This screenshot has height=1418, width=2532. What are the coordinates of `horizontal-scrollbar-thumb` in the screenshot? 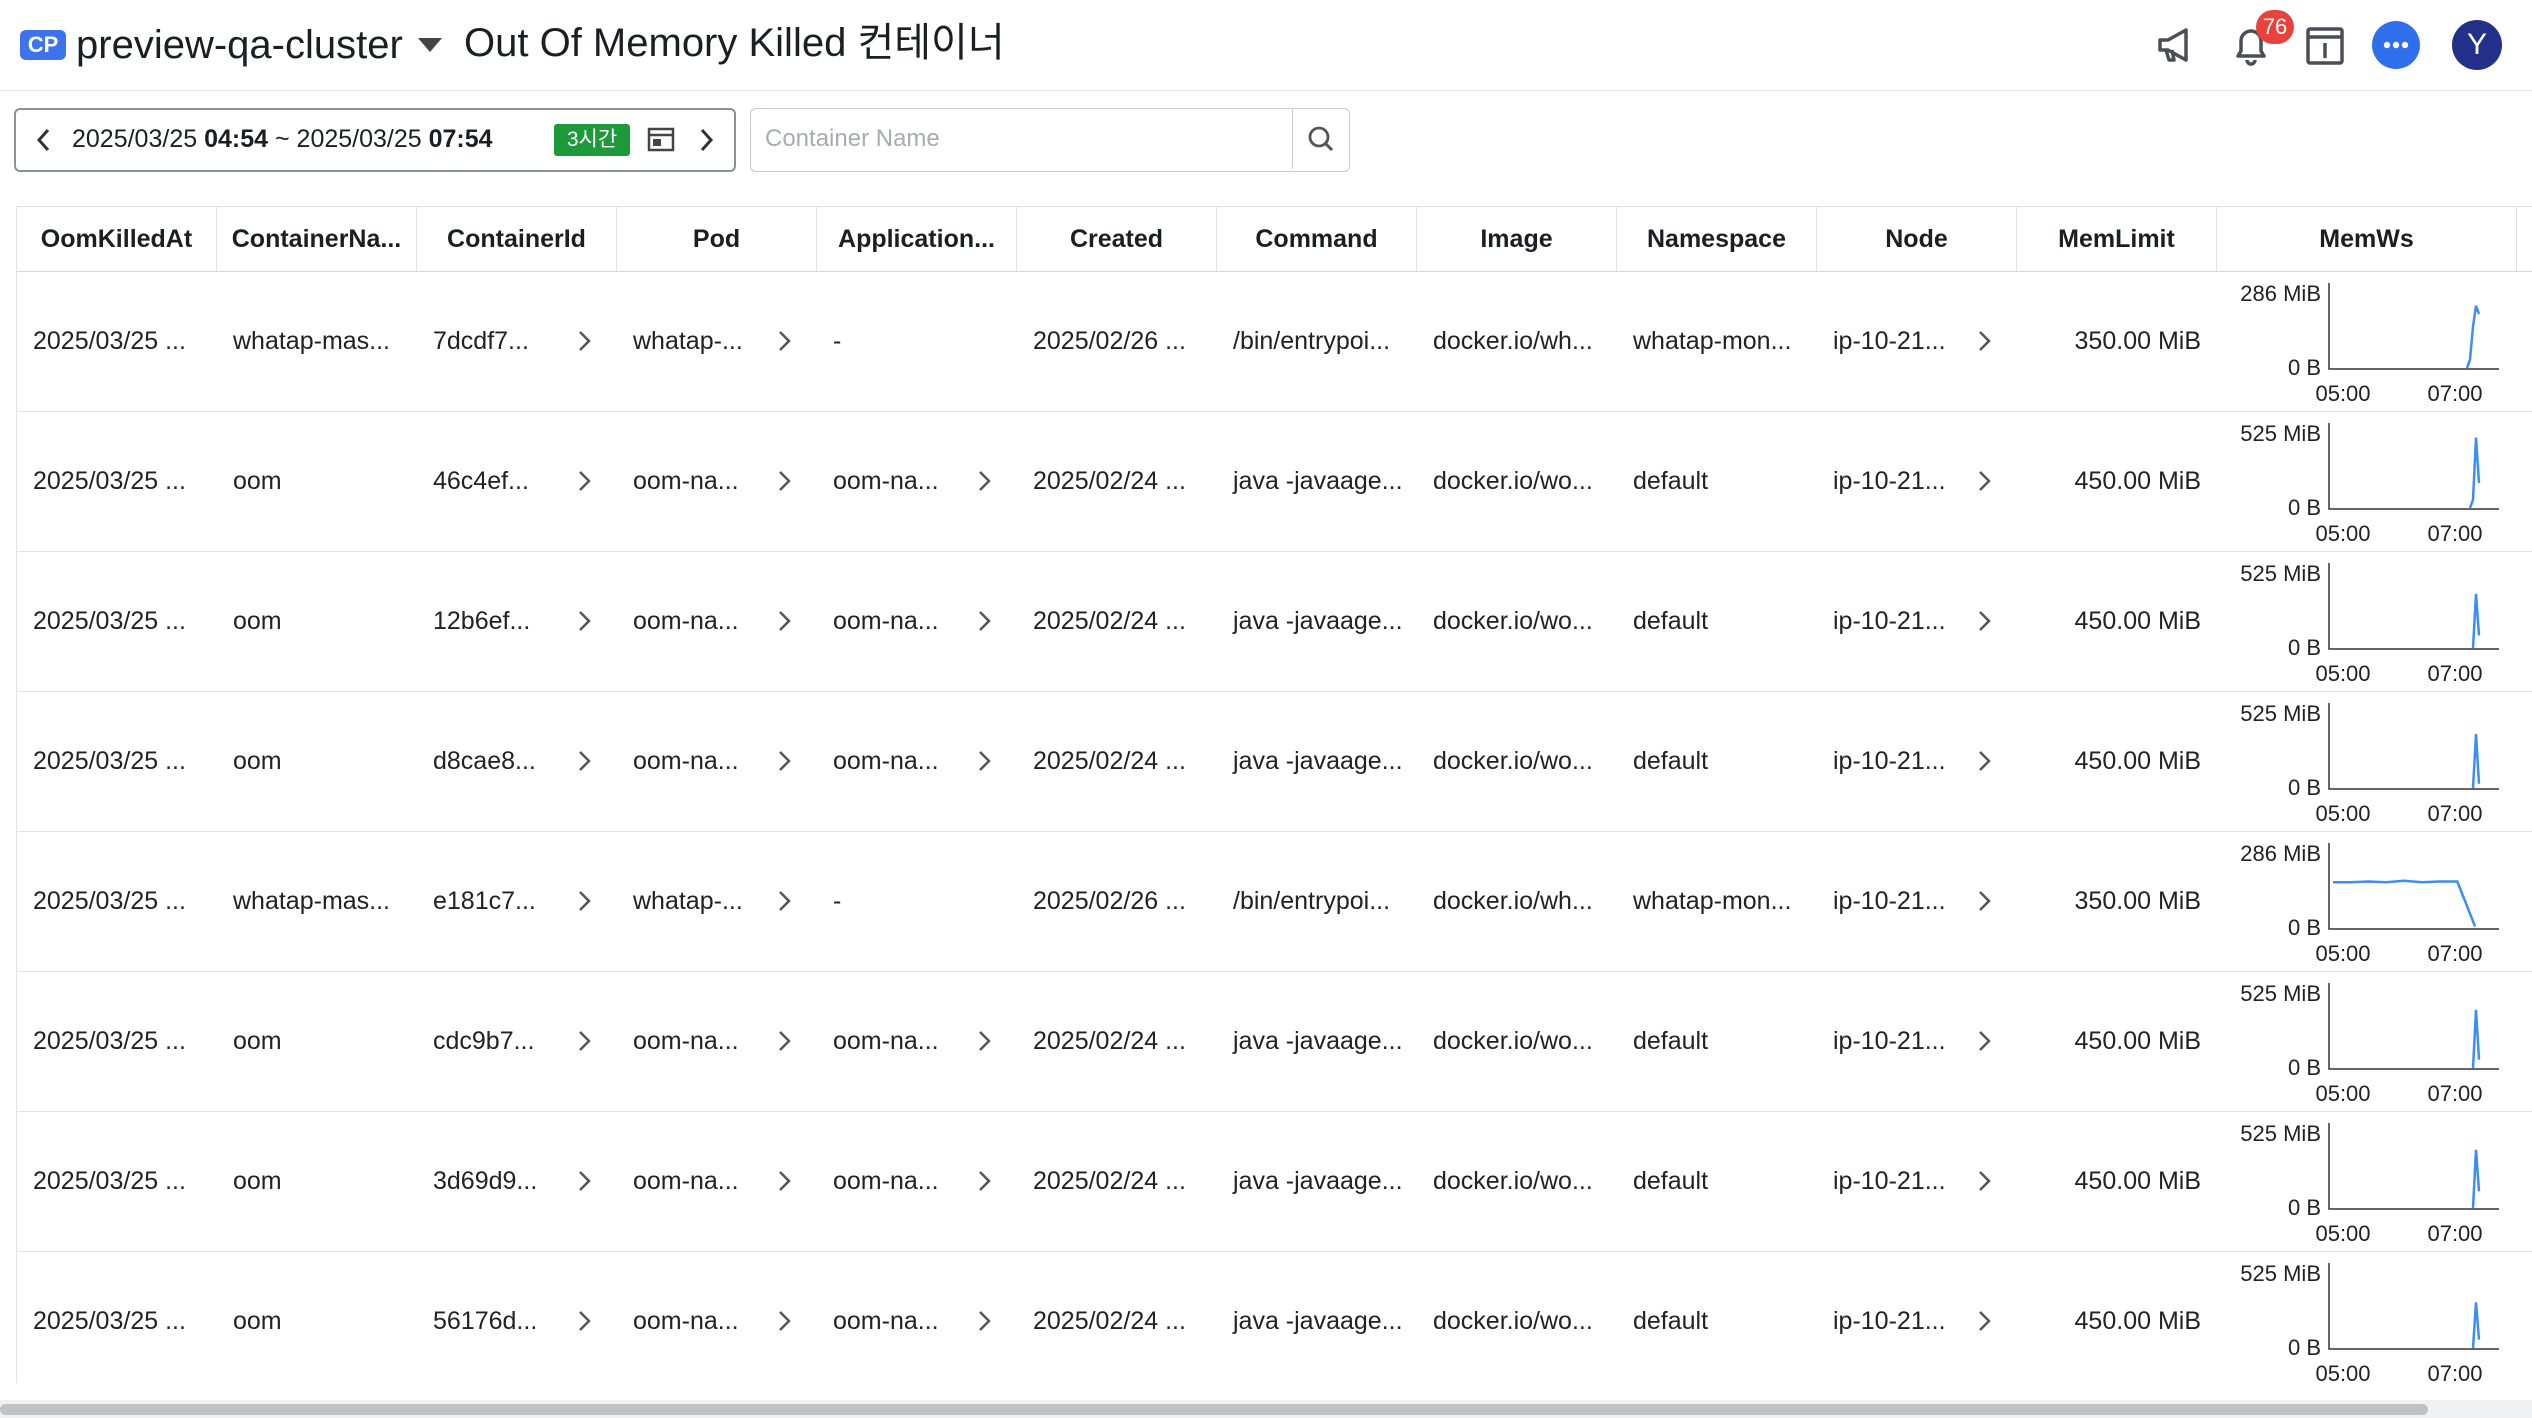 It's located at (1214, 1409).